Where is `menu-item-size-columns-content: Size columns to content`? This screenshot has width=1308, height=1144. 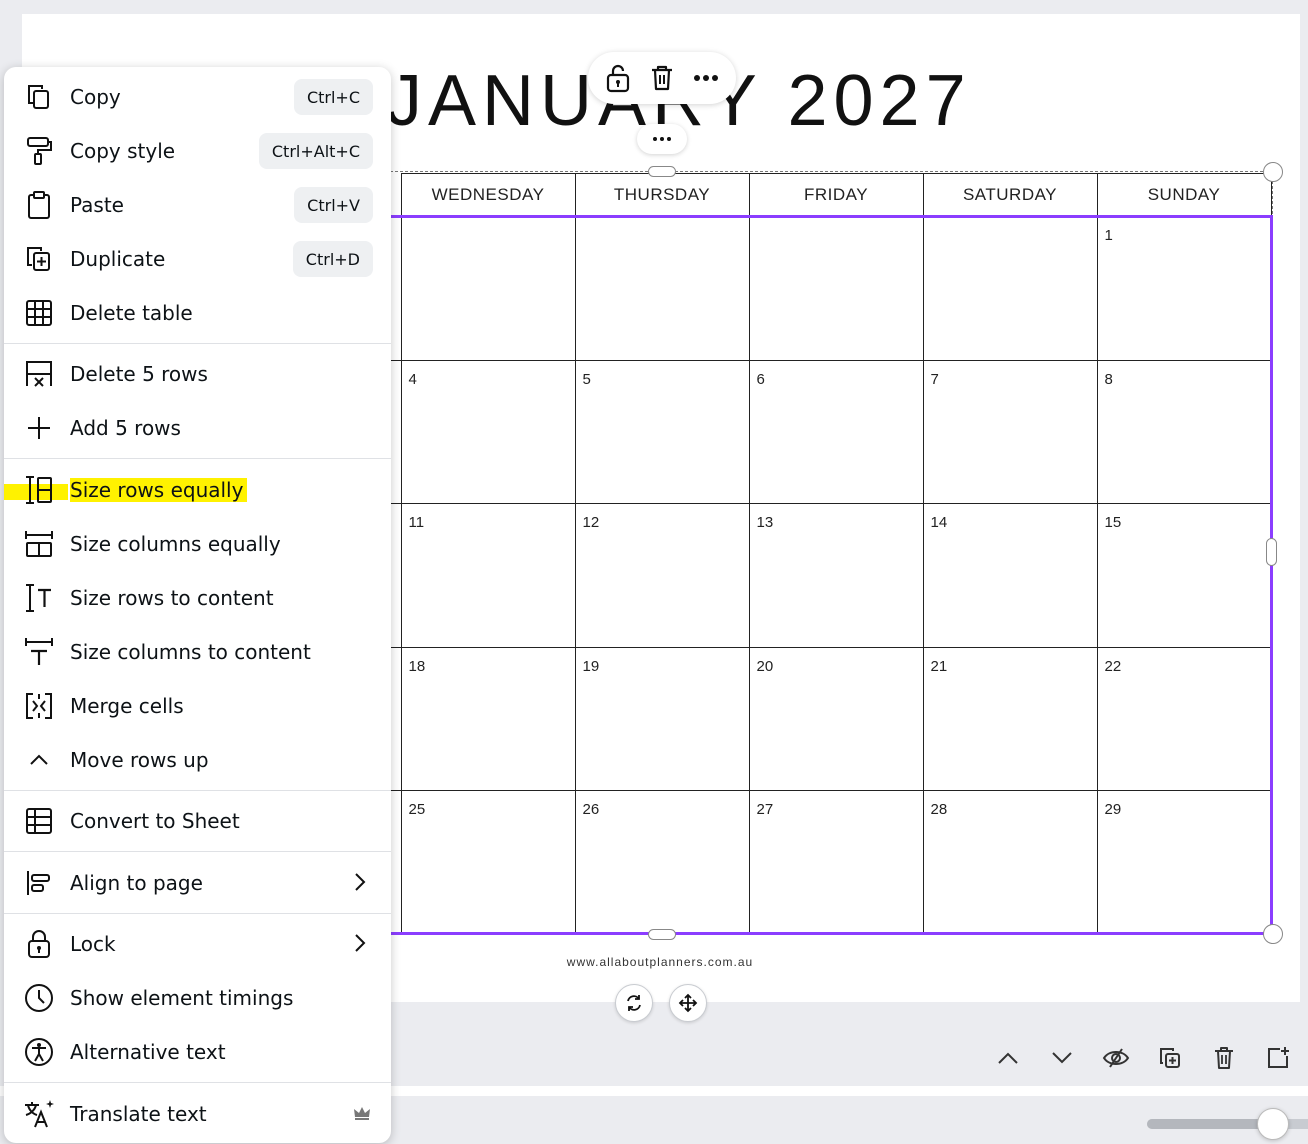
menu-item-size-columns-content: Size columns to content is located at coordinates (197, 652).